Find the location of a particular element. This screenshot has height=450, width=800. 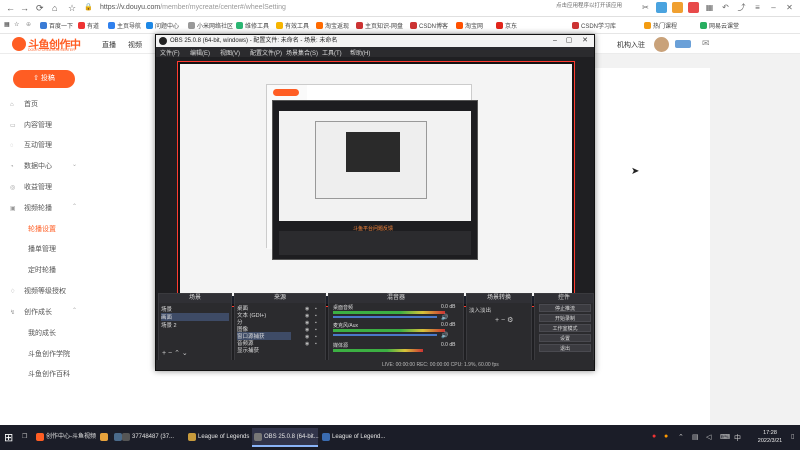

bookmark-9: CSDN博客 is located at coordinates (429, 25).